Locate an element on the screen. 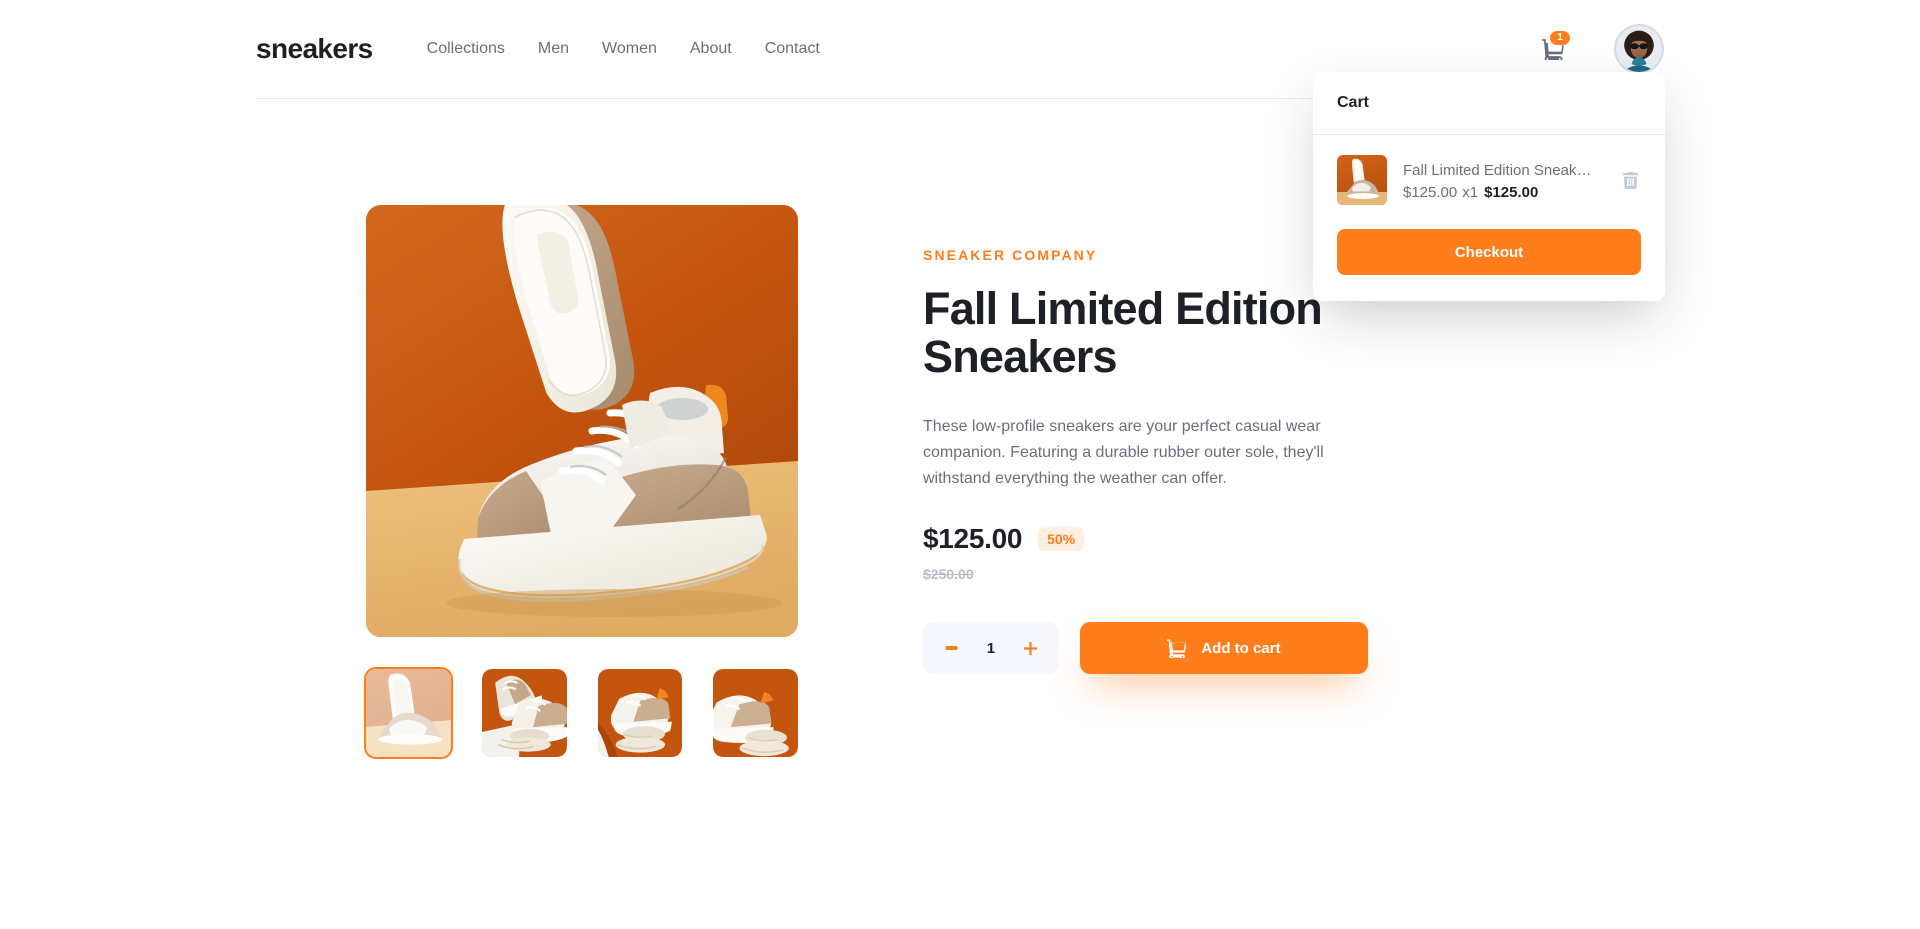 The width and height of the screenshot is (1920, 929). nav-item-about: About is located at coordinates (711, 49).